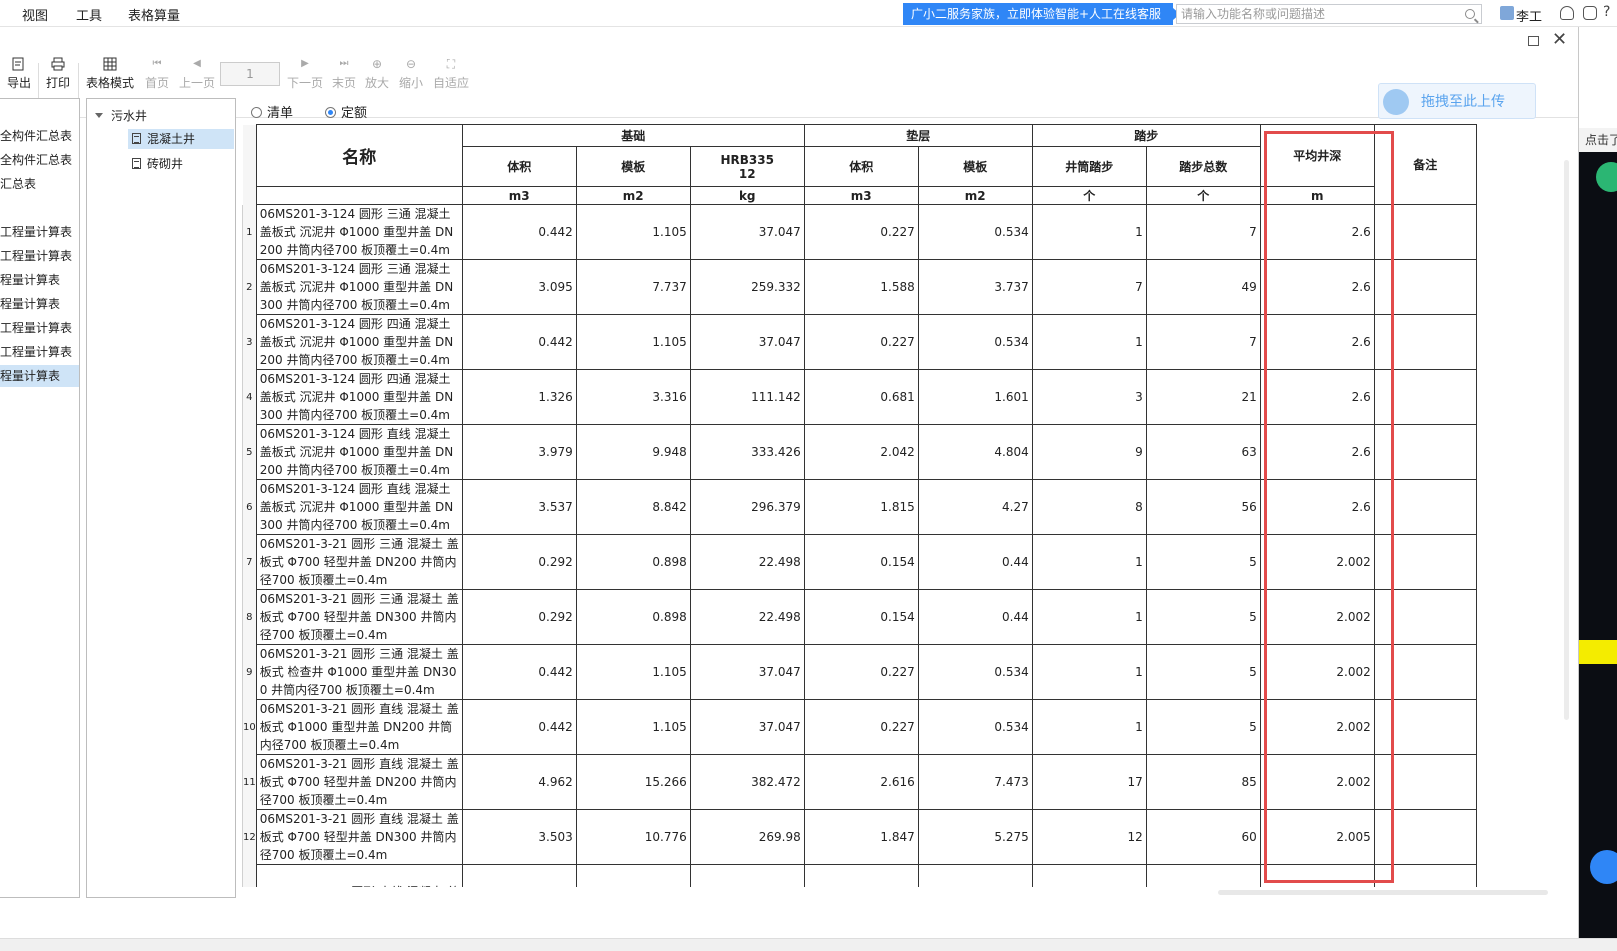 This screenshot has height=951, width=1617. I want to click on zoom-out-button: ⊖ 缩小, so click(411, 74).